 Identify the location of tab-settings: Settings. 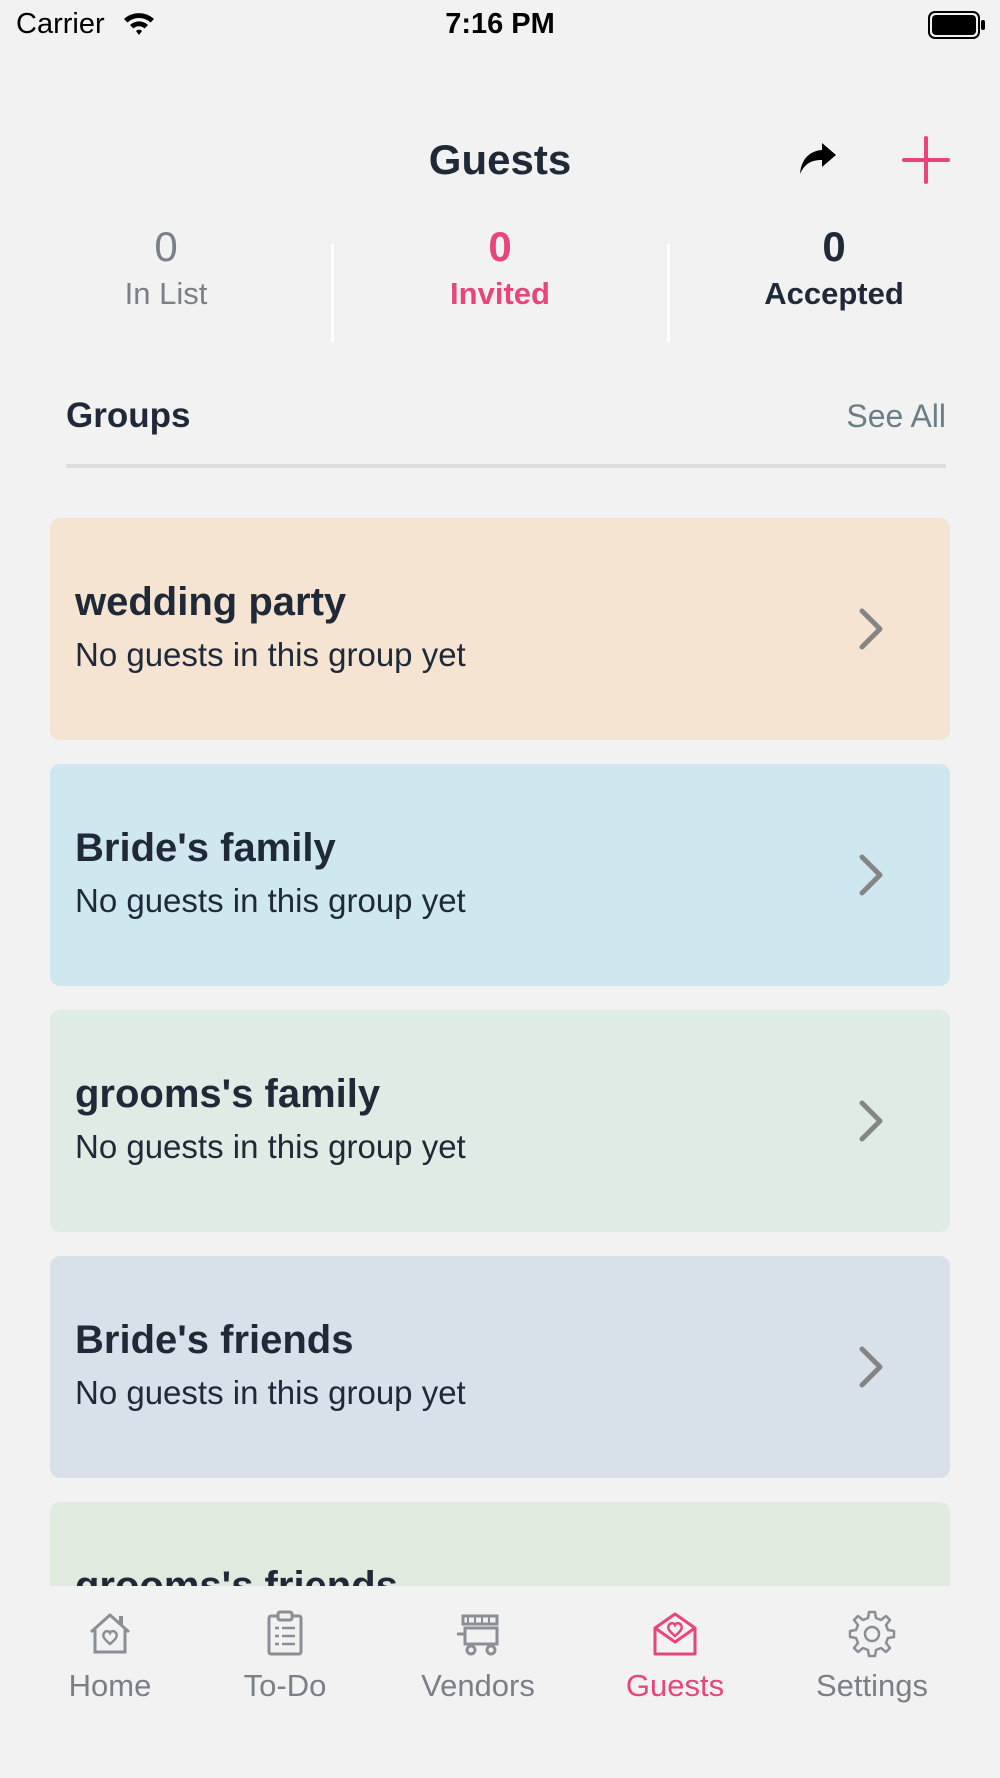
(872, 1656).